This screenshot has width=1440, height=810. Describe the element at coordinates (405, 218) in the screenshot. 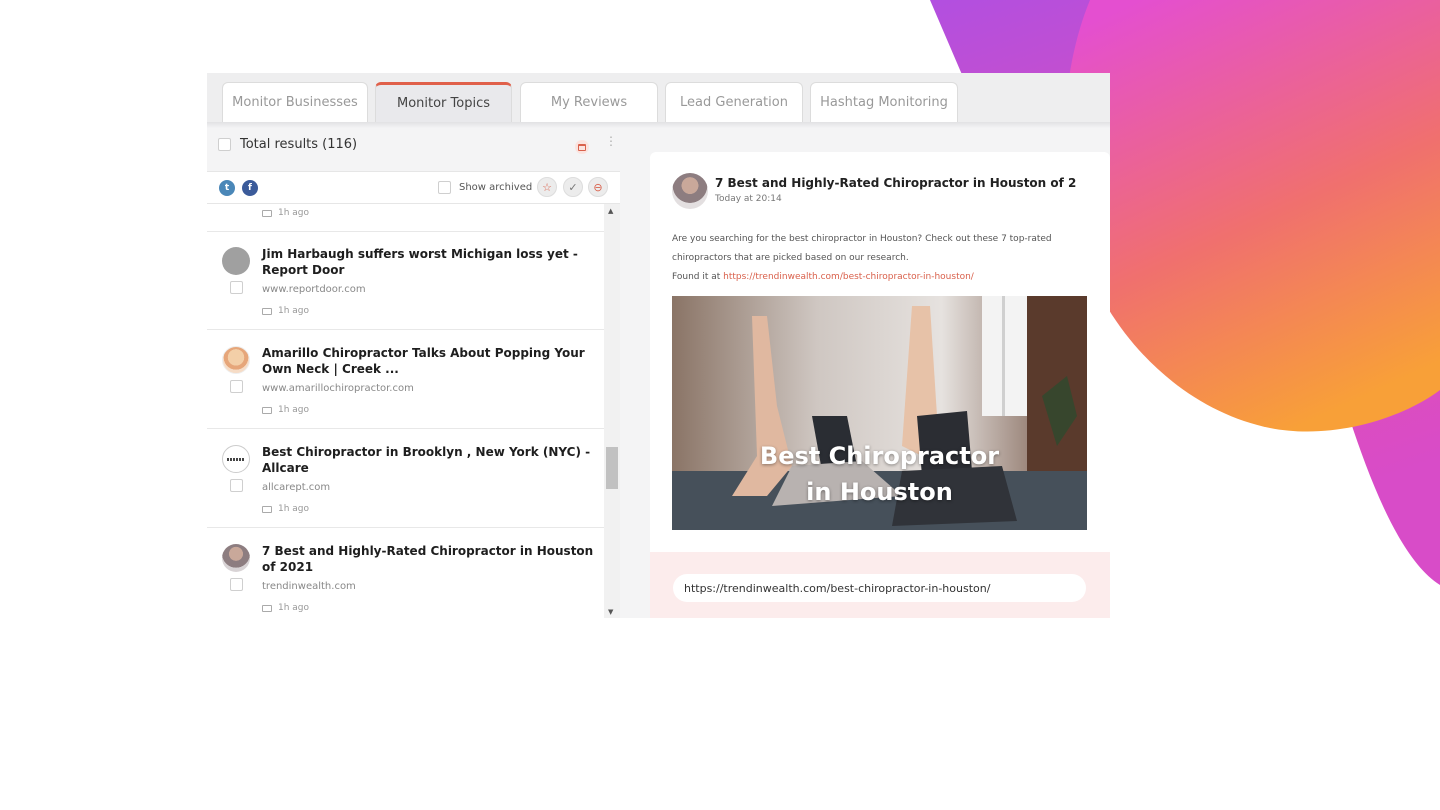

I see `list-item-partial: 1h ago` at that location.